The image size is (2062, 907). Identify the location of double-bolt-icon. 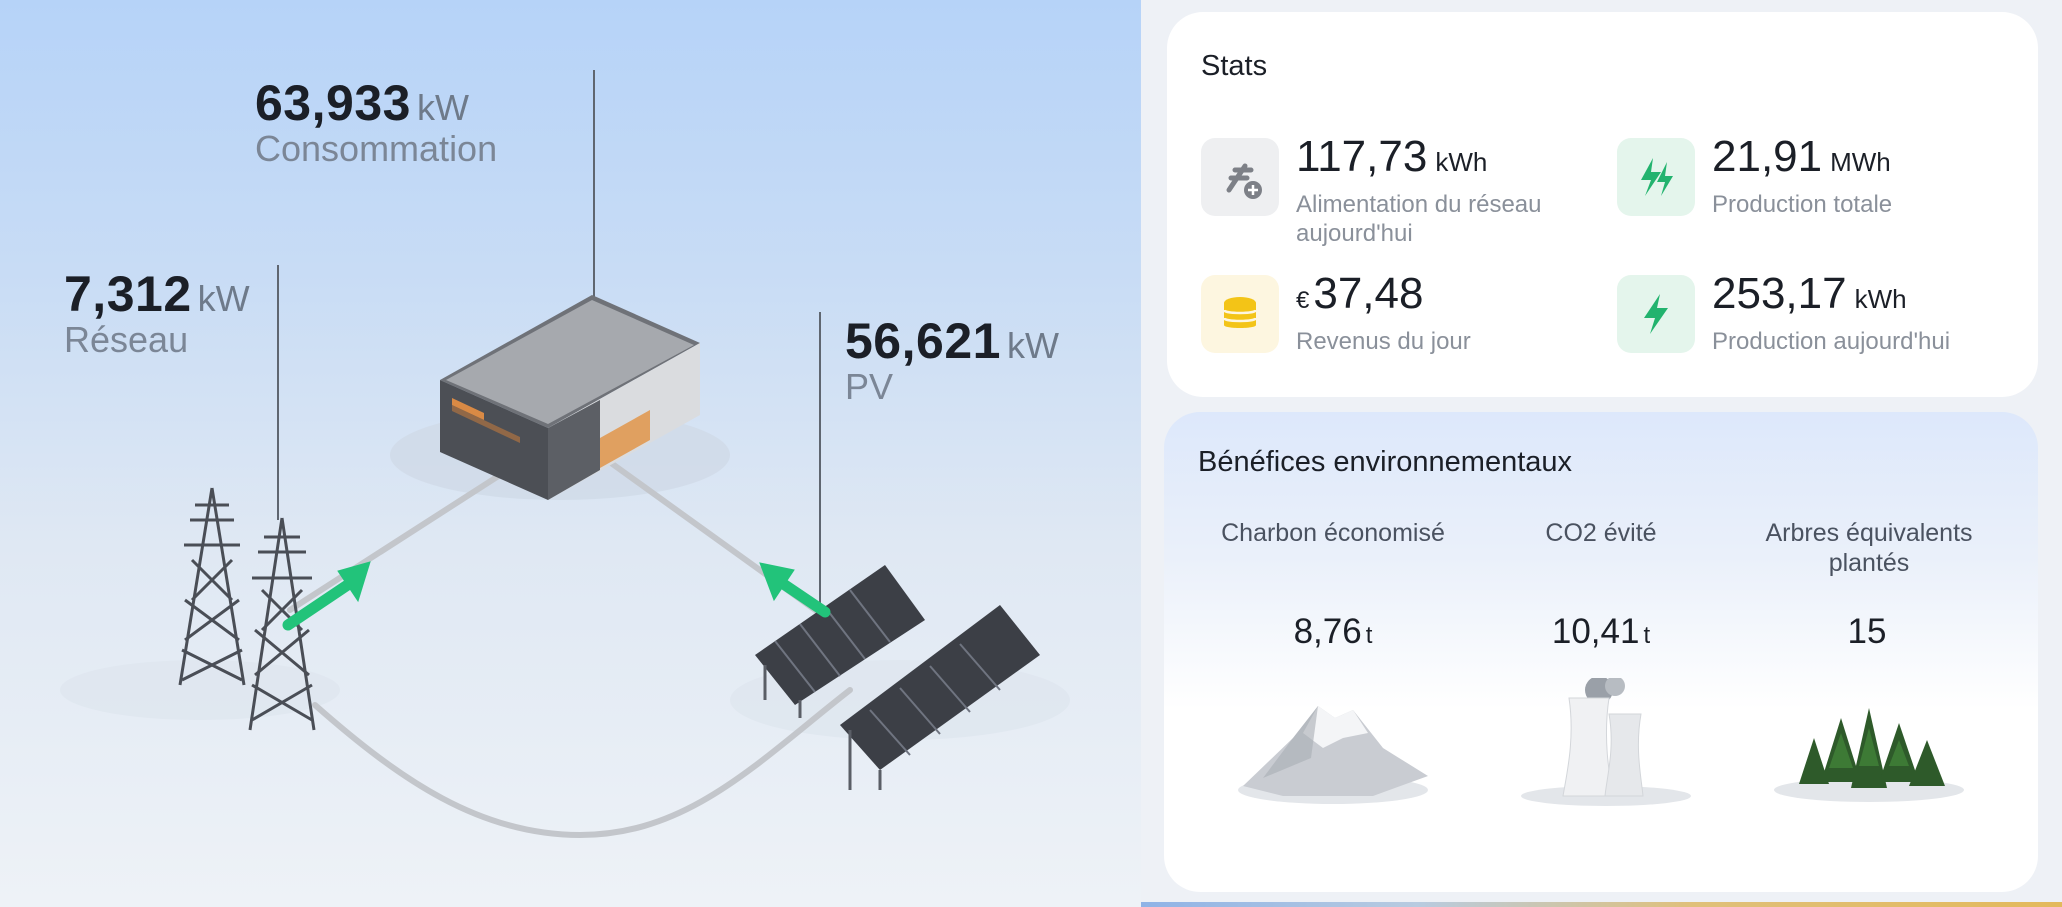
(1656, 177).